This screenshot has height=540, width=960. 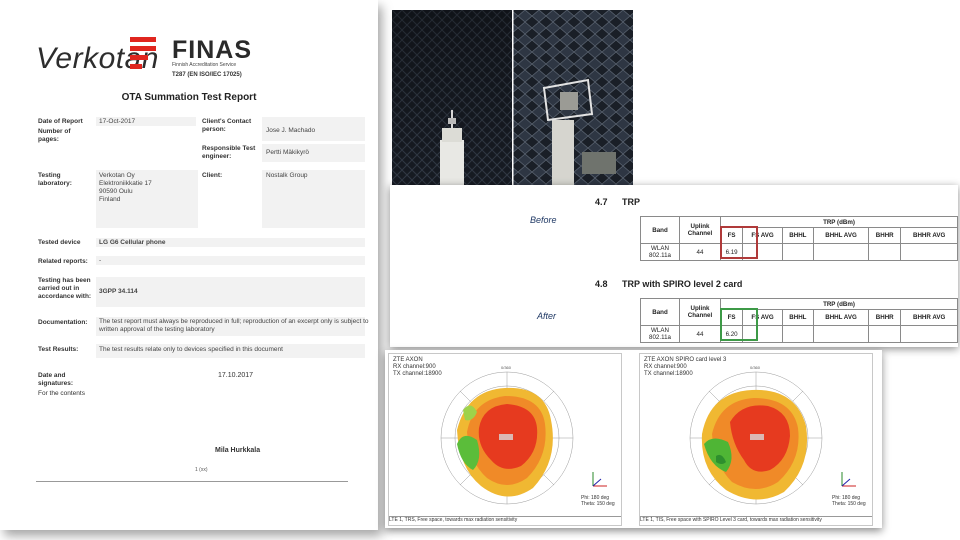 What do you see at coordinates (125, 183) in the screenshot?
I see `testing-lab-line: Elektroniikkatie 17` at bounding box center [125, 183].